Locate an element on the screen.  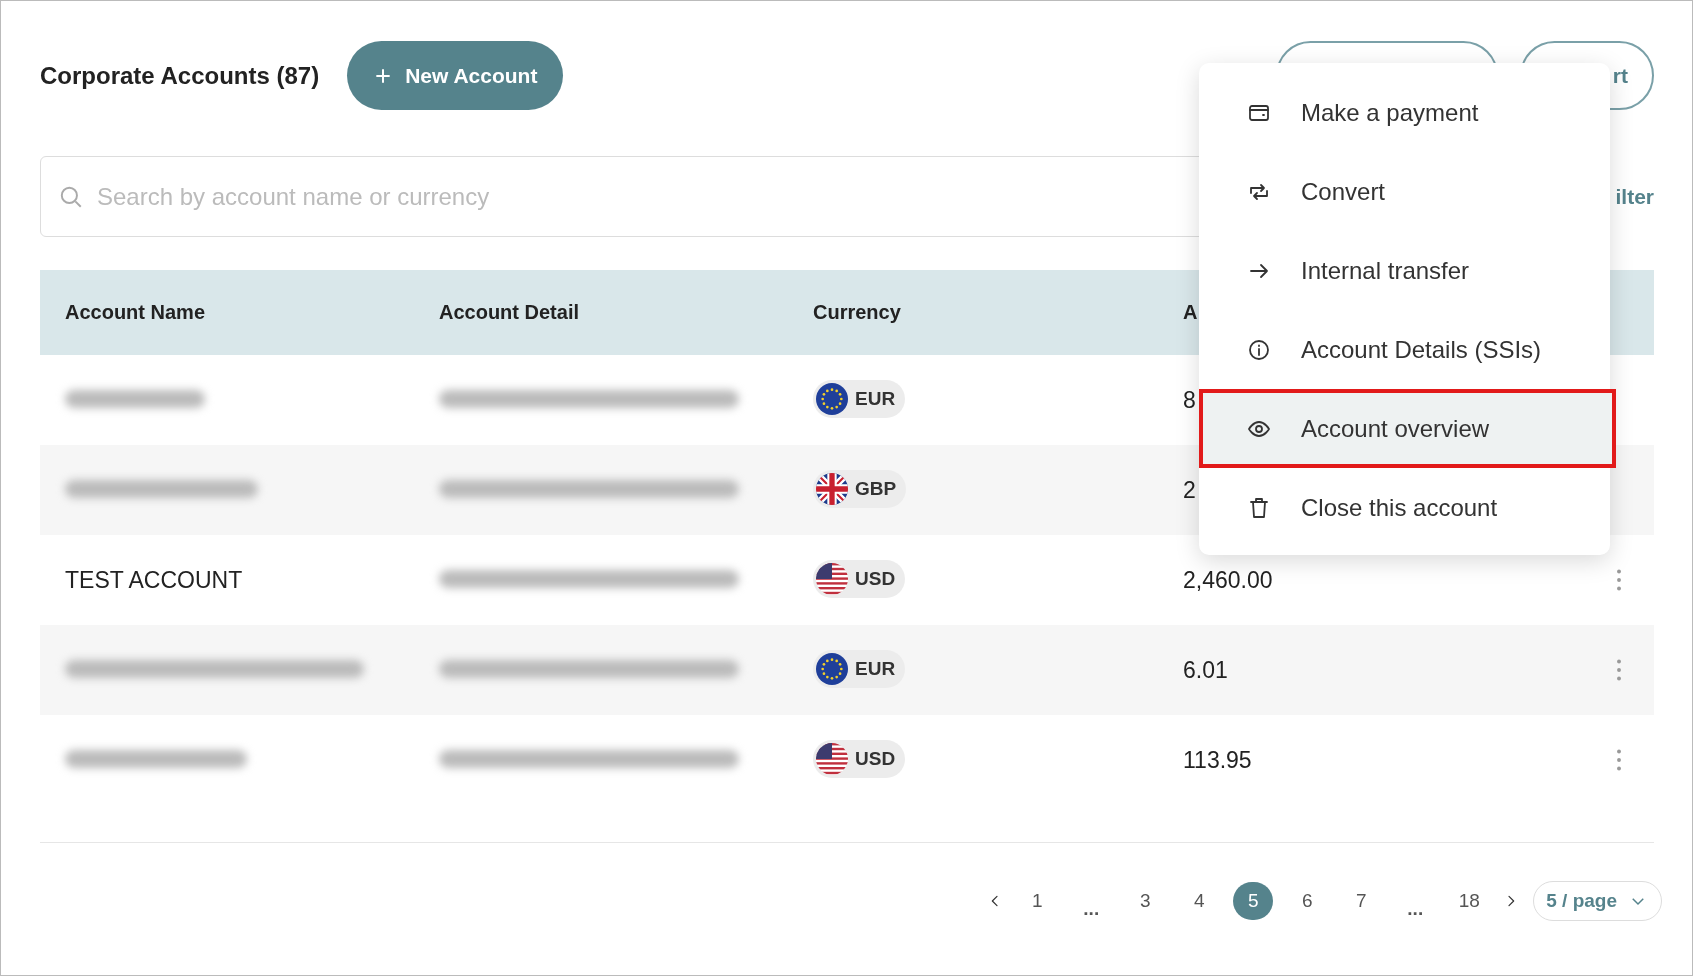
amount: 8 is located at coordinates (1190, 400).